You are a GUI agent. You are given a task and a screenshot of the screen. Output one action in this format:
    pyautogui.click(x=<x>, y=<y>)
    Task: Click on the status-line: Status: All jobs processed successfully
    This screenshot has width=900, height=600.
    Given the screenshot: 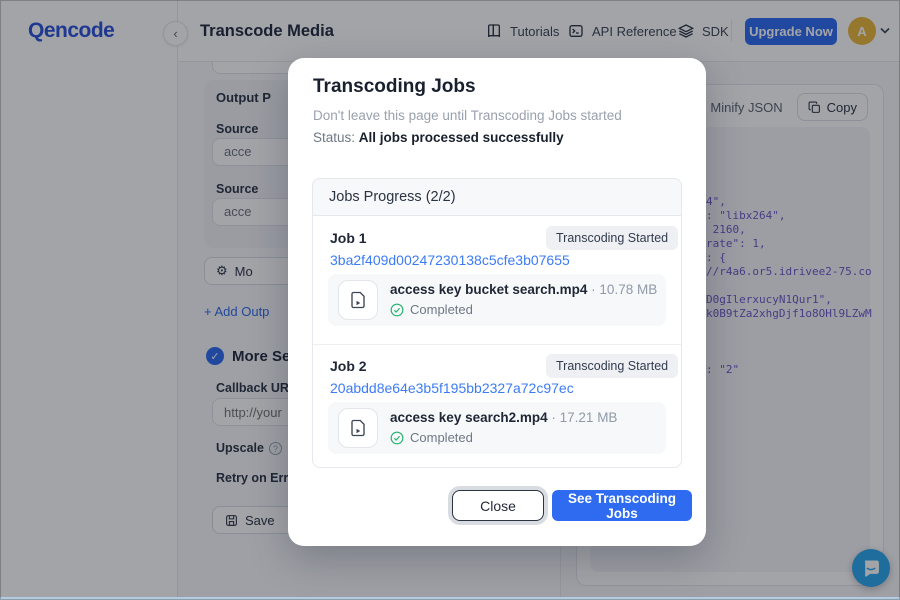 What is the action you would take?
    pyautogui.click(x=438, y=137)
    